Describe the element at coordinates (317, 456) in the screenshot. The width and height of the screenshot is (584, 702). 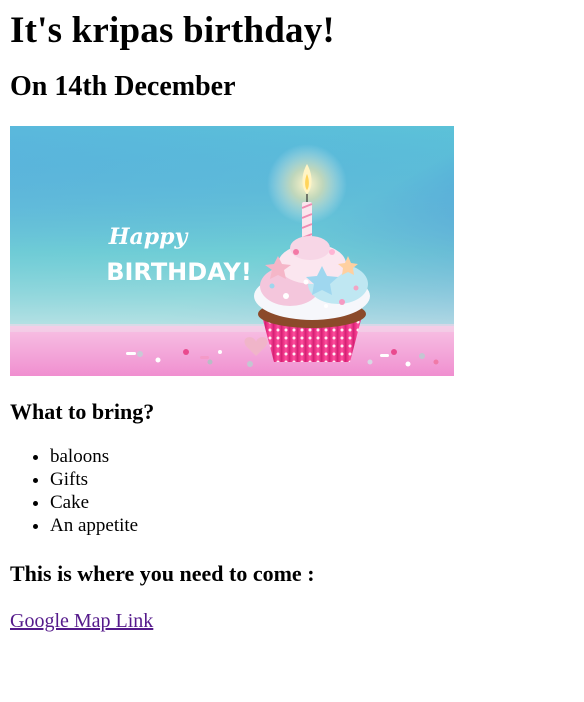
I see `list-item: baloons` at that location.